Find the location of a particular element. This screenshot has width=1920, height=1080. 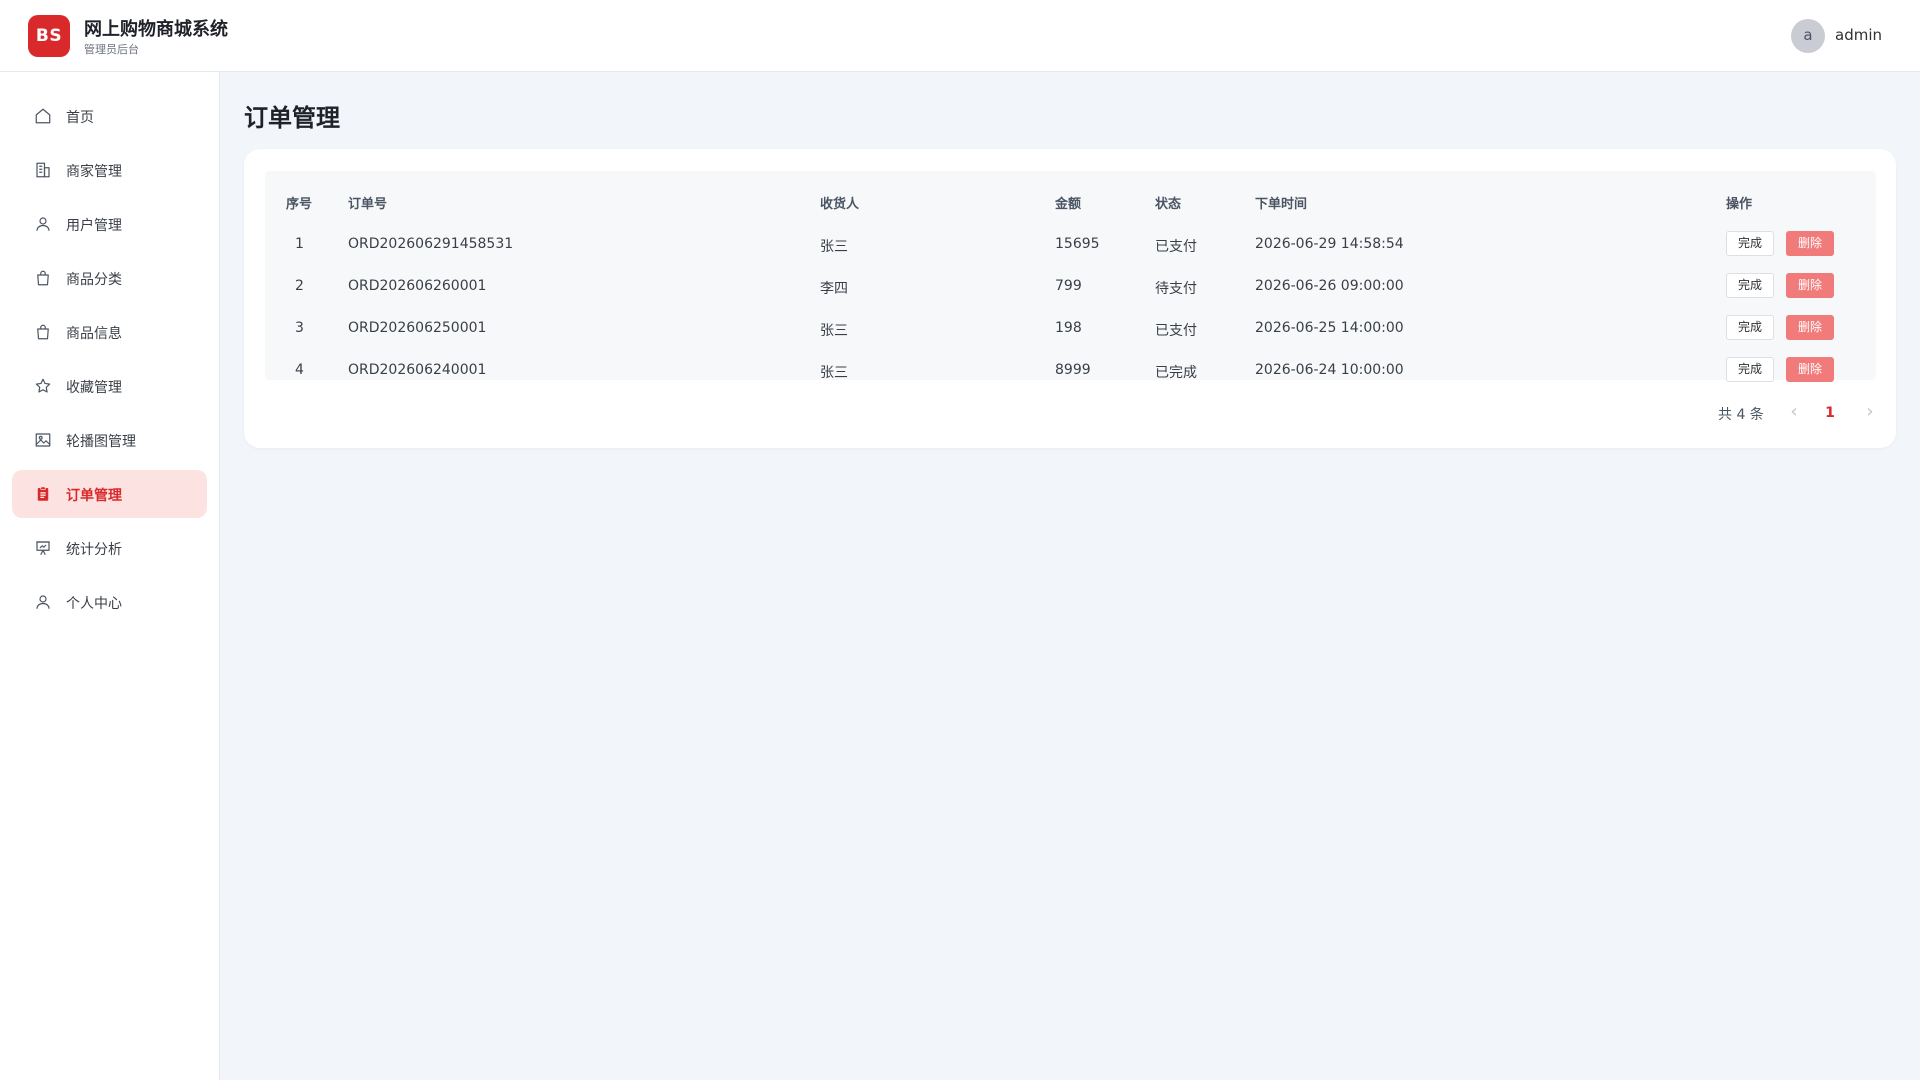

sidebar-item-products: 商品信息 is located at coordinates (109, 332).